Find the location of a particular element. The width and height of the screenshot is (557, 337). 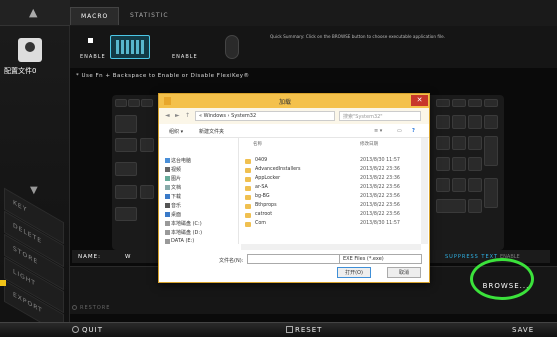

save-button: SAVE is located at coordinates (523, 330).